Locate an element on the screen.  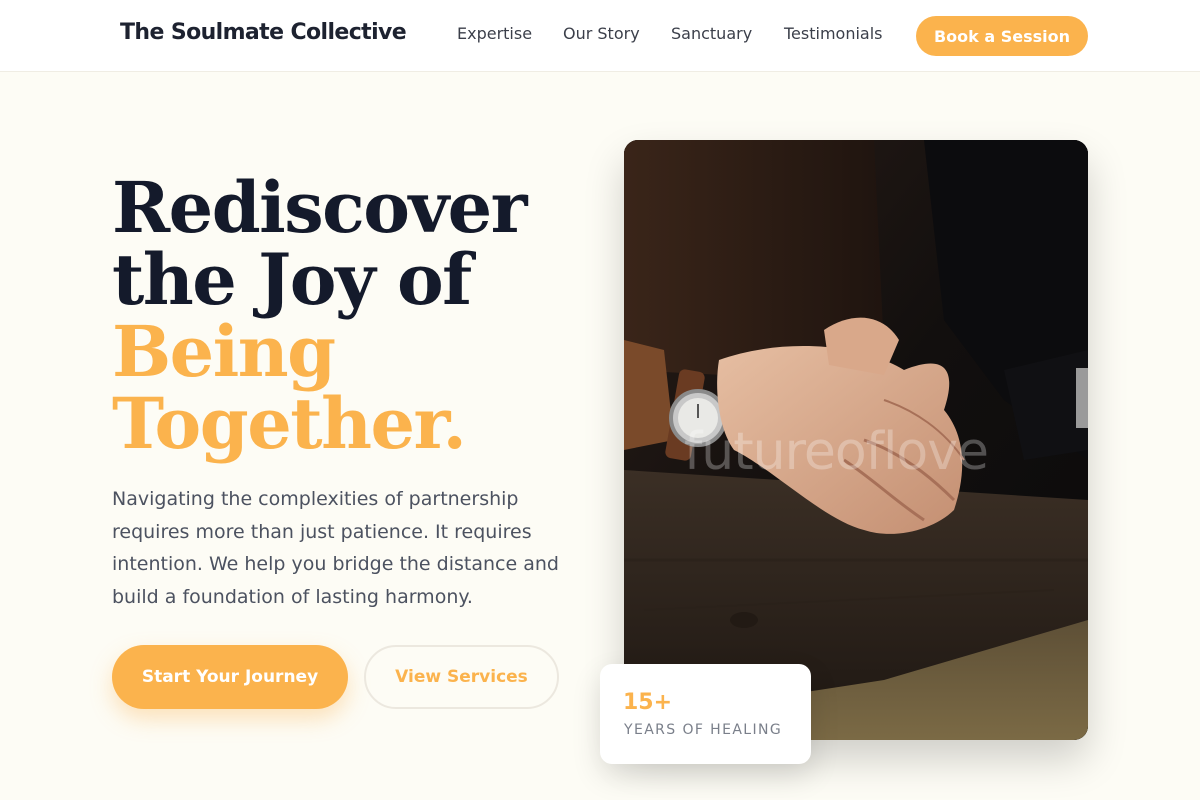
brand-logo: The Soulmate Collective is located at coordinates (263, 32).